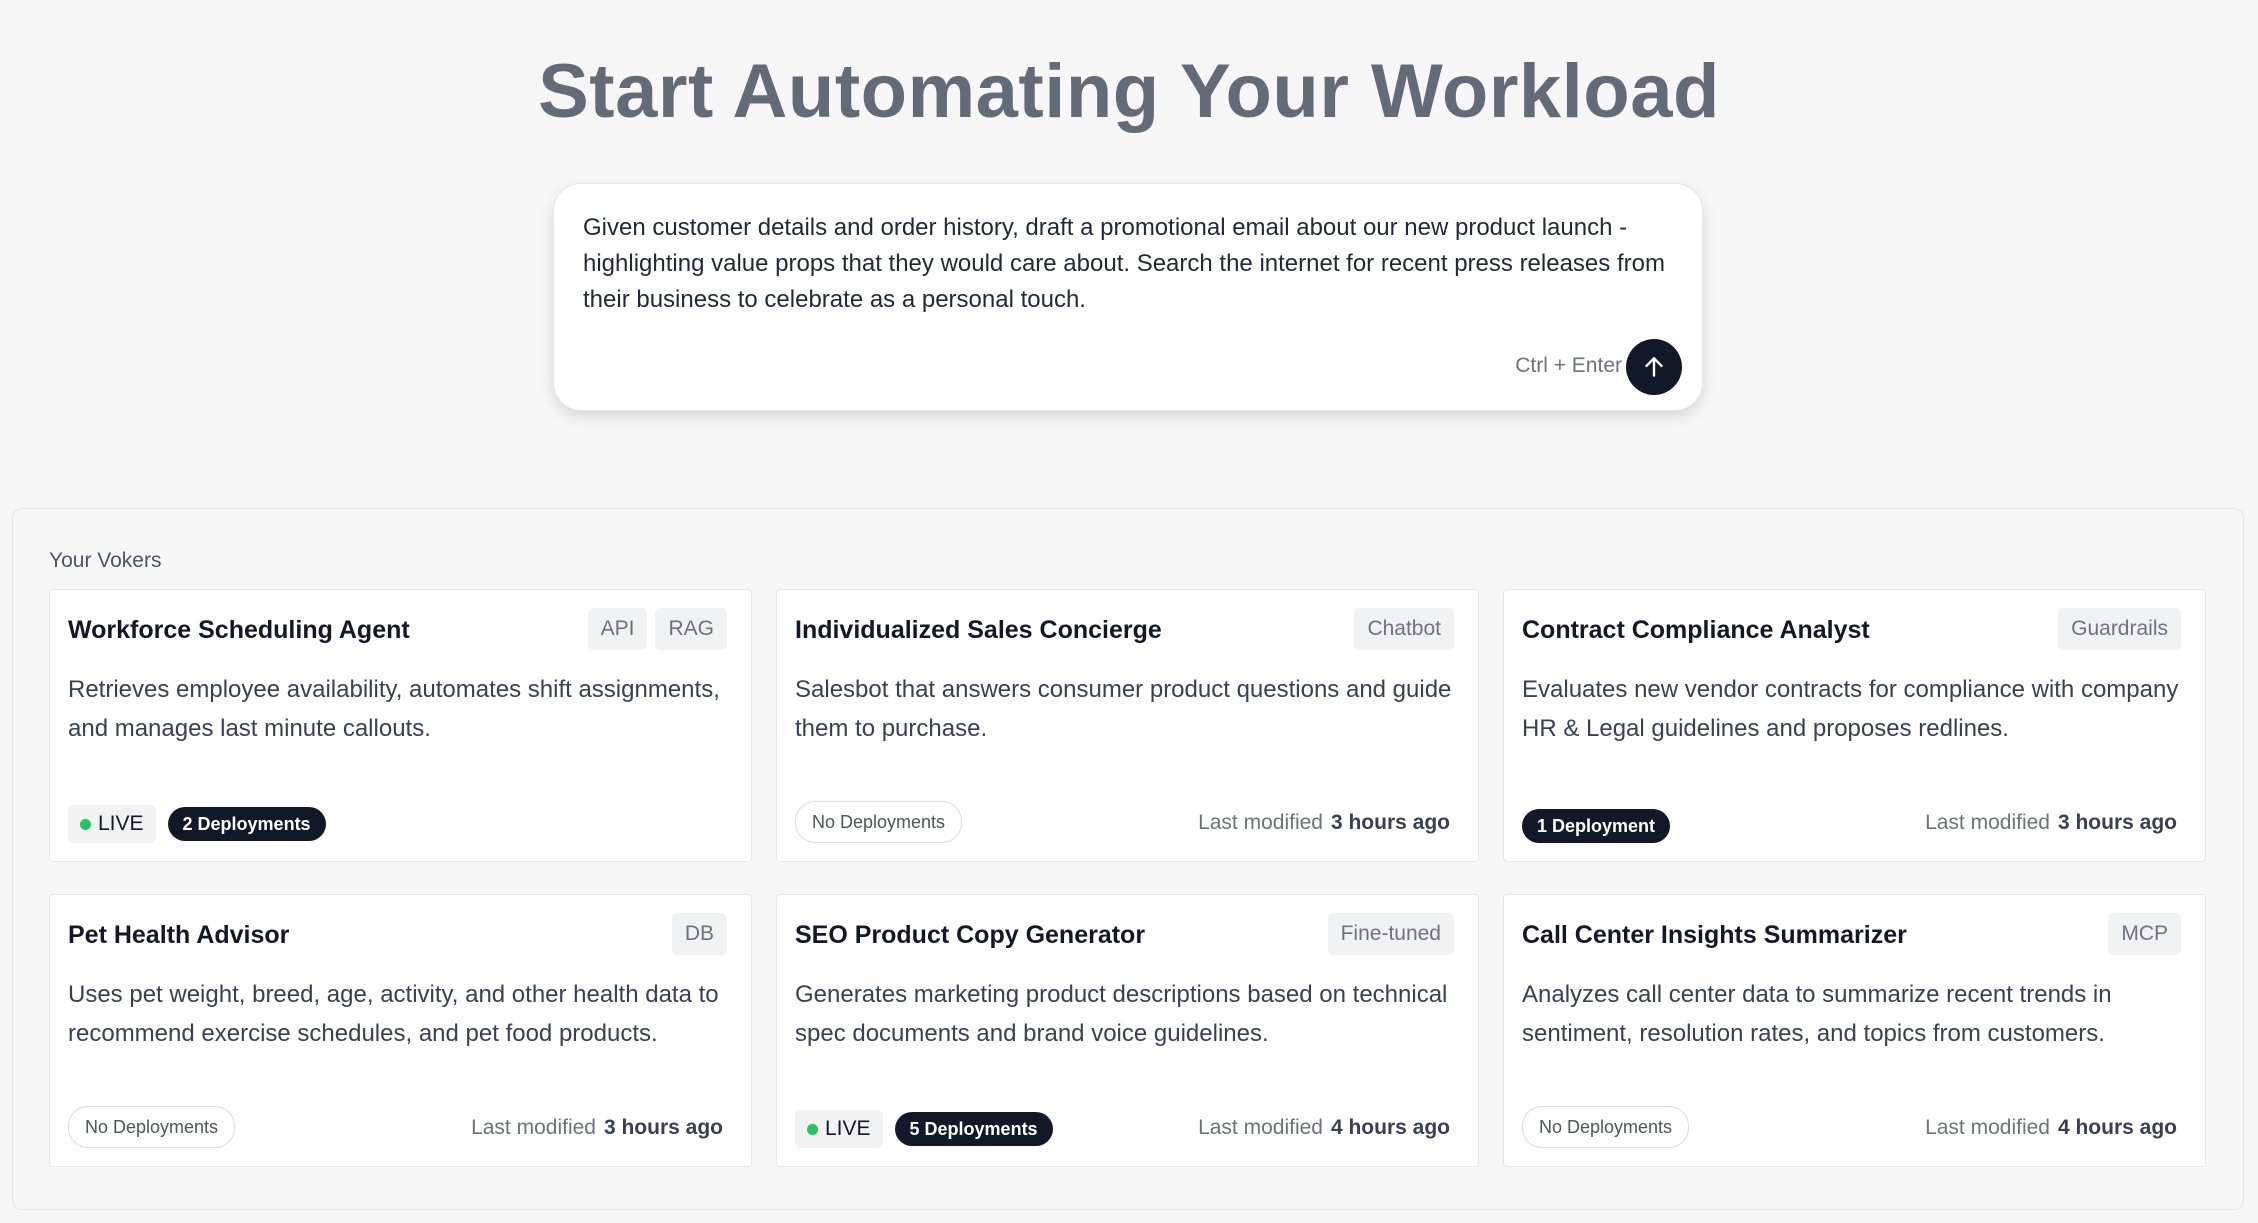 This screenshot has width=2258, height=1223. I want to click on voker-card-tags: MCP, so click(2144, 934).